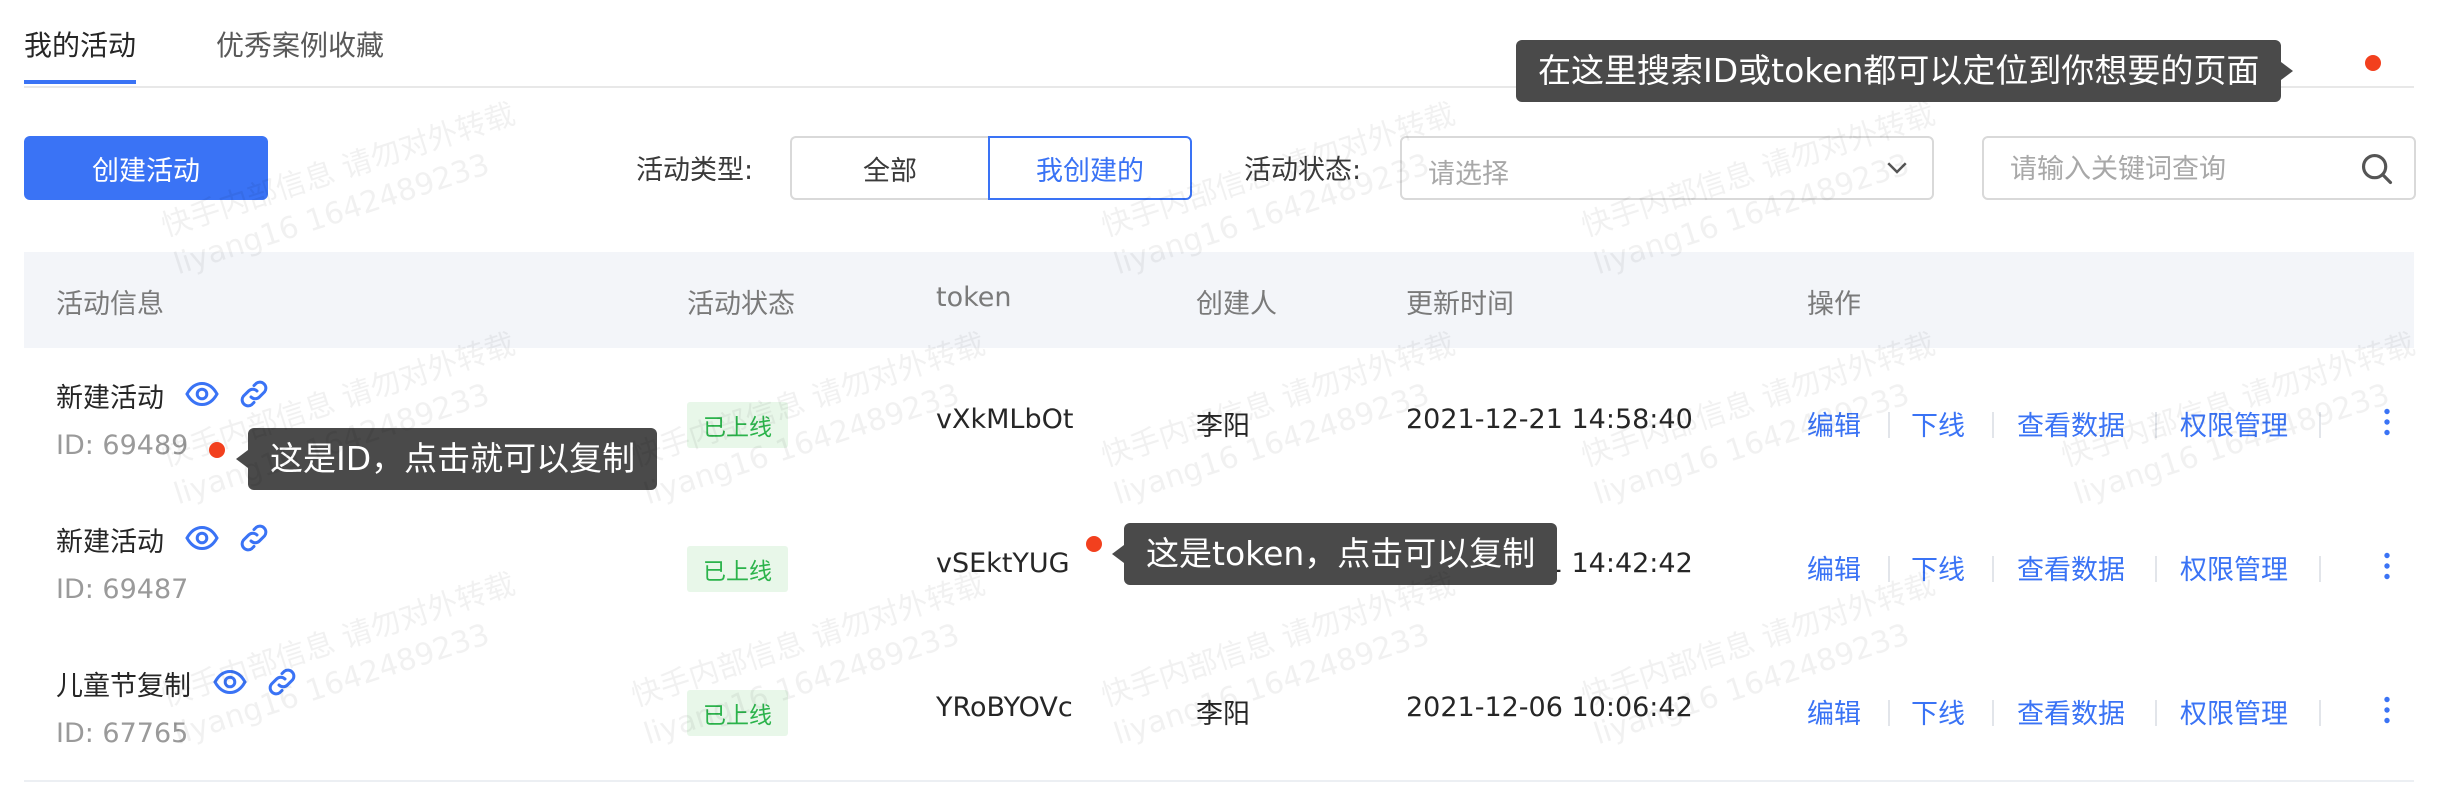  I want to click on search-guide-text: 在这里搜索ID或token都可以定位到你想要的页面, so click(1899, 70).